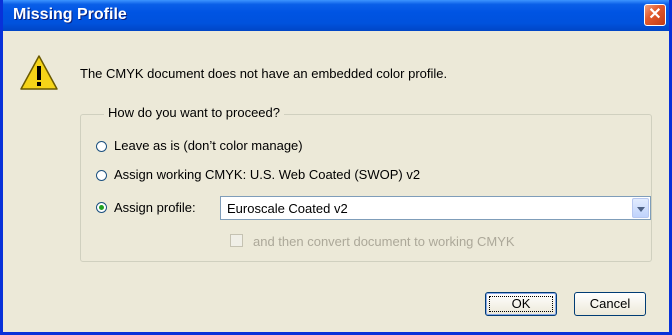 This screenshot has width=672, height=335. I want to click on radio-assign-profile, so click(101, 207).